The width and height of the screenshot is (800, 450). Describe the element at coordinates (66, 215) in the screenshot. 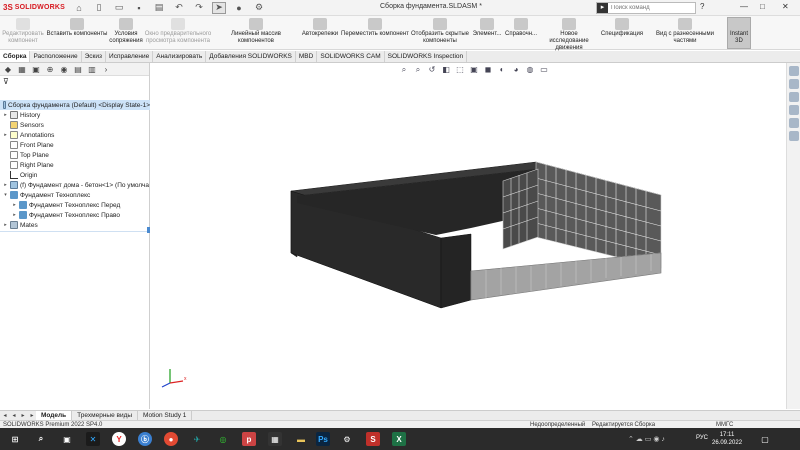

I see `tree-item-technoplex-right: ▸ Фундамент Техноплекс Право` at that location.